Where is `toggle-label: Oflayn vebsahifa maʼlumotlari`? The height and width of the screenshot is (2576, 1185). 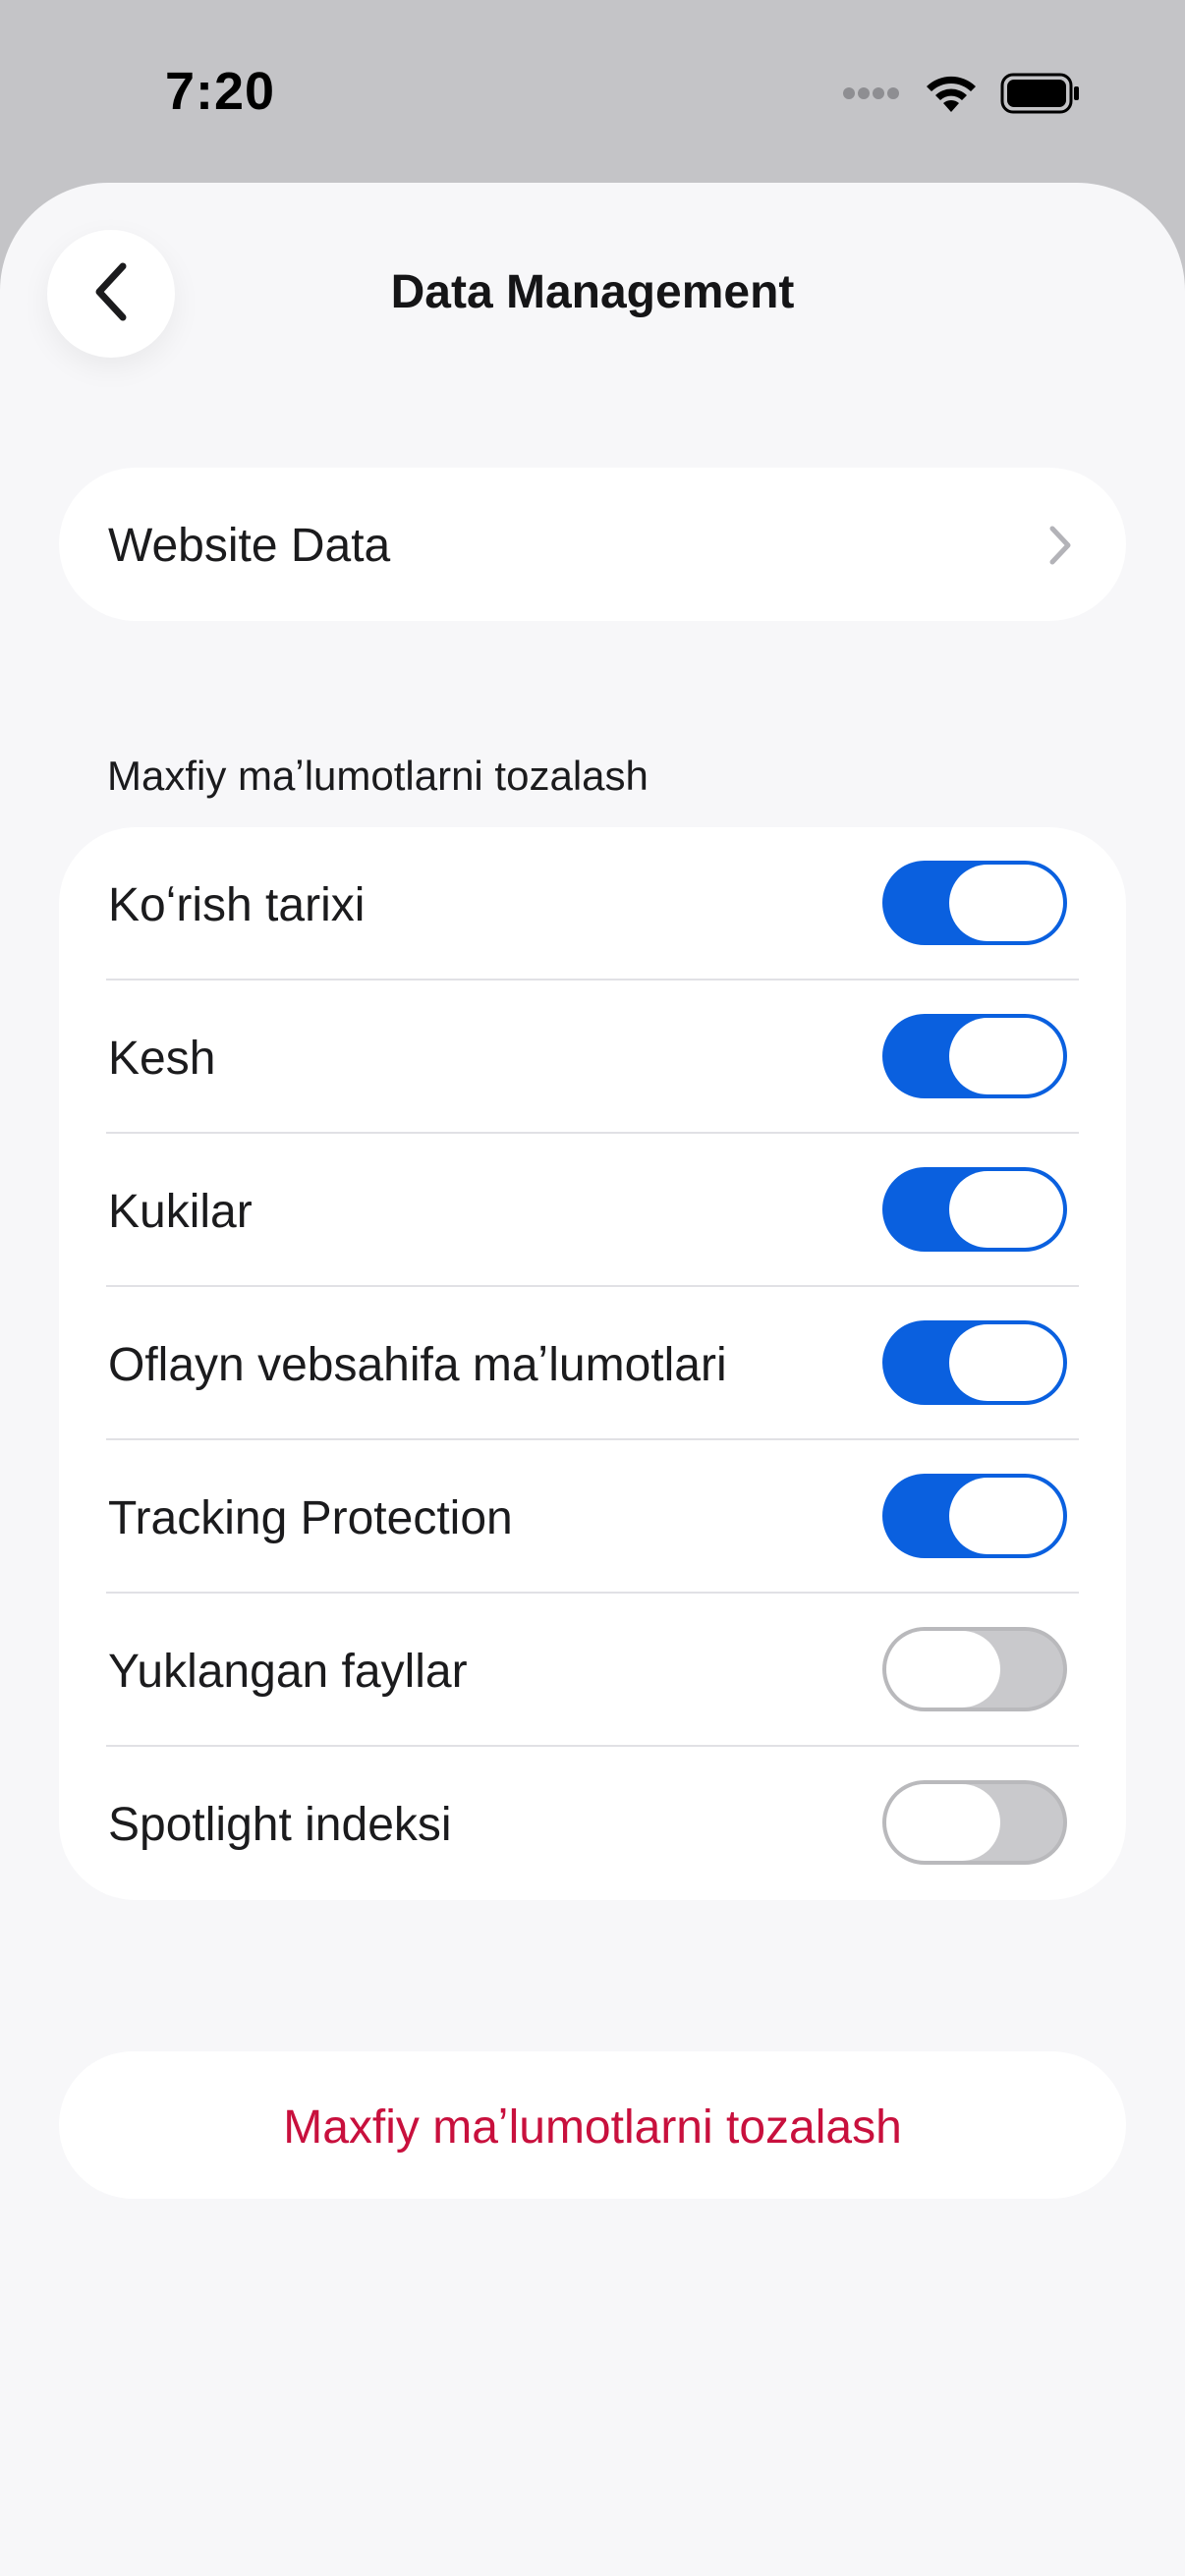
toggle-label: Oflayn vebsahifa maʼlumotlari is located at coordinates (417, 1365).